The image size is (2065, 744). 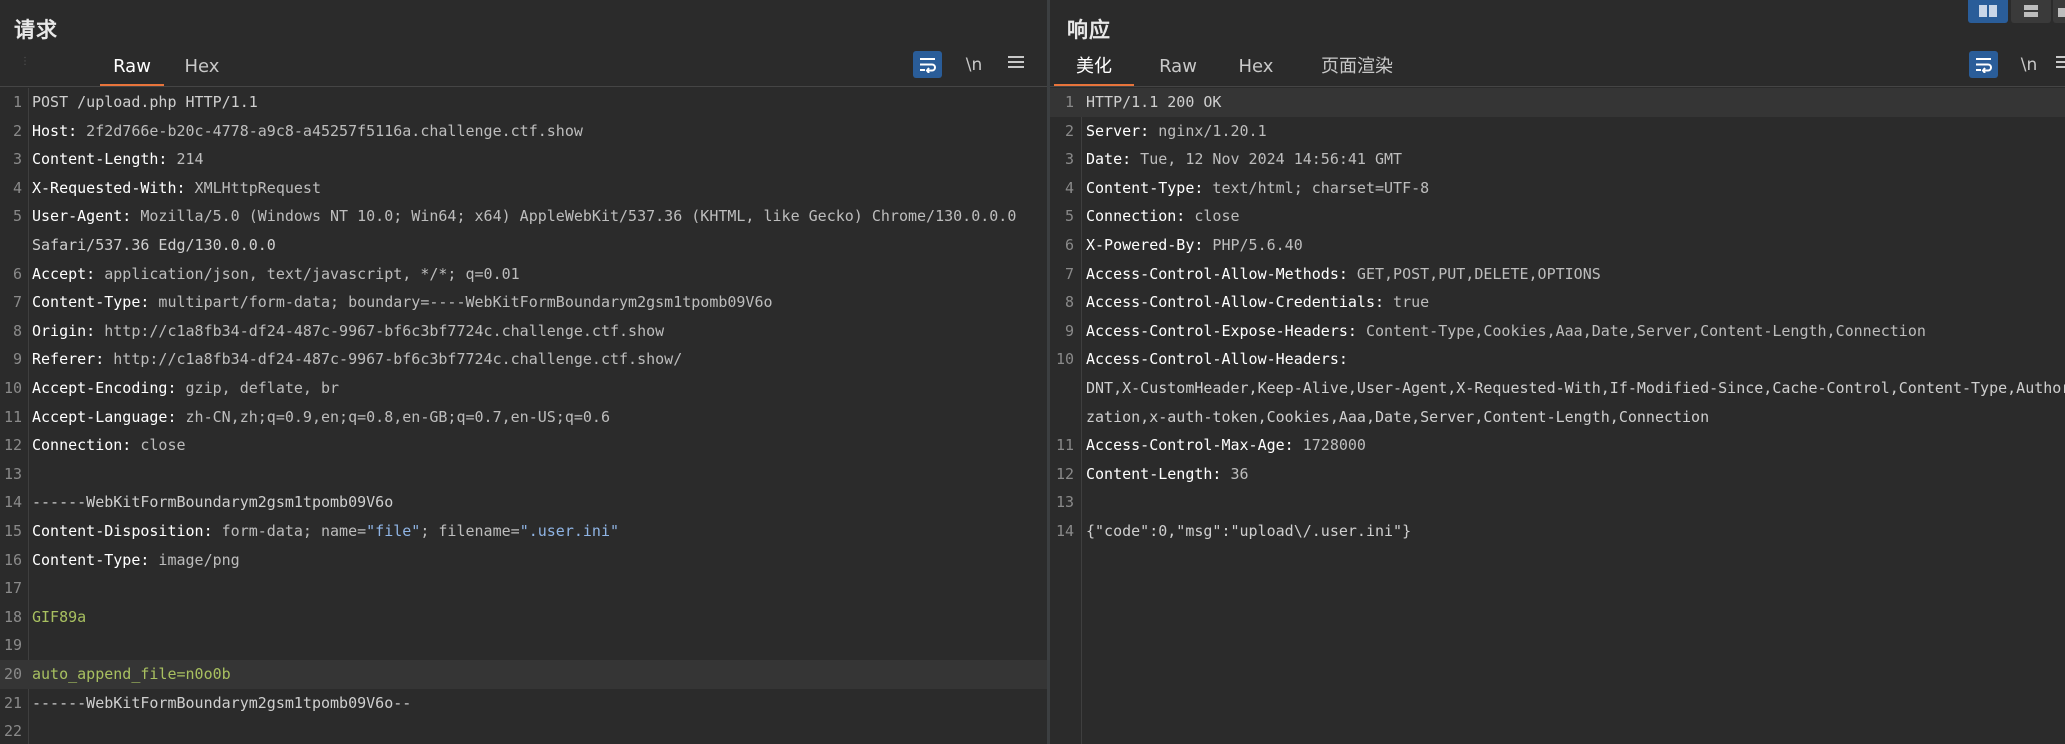 I want to click on line-content: POST /upload.php HTTP/1.1, so click(x=145, y=102).